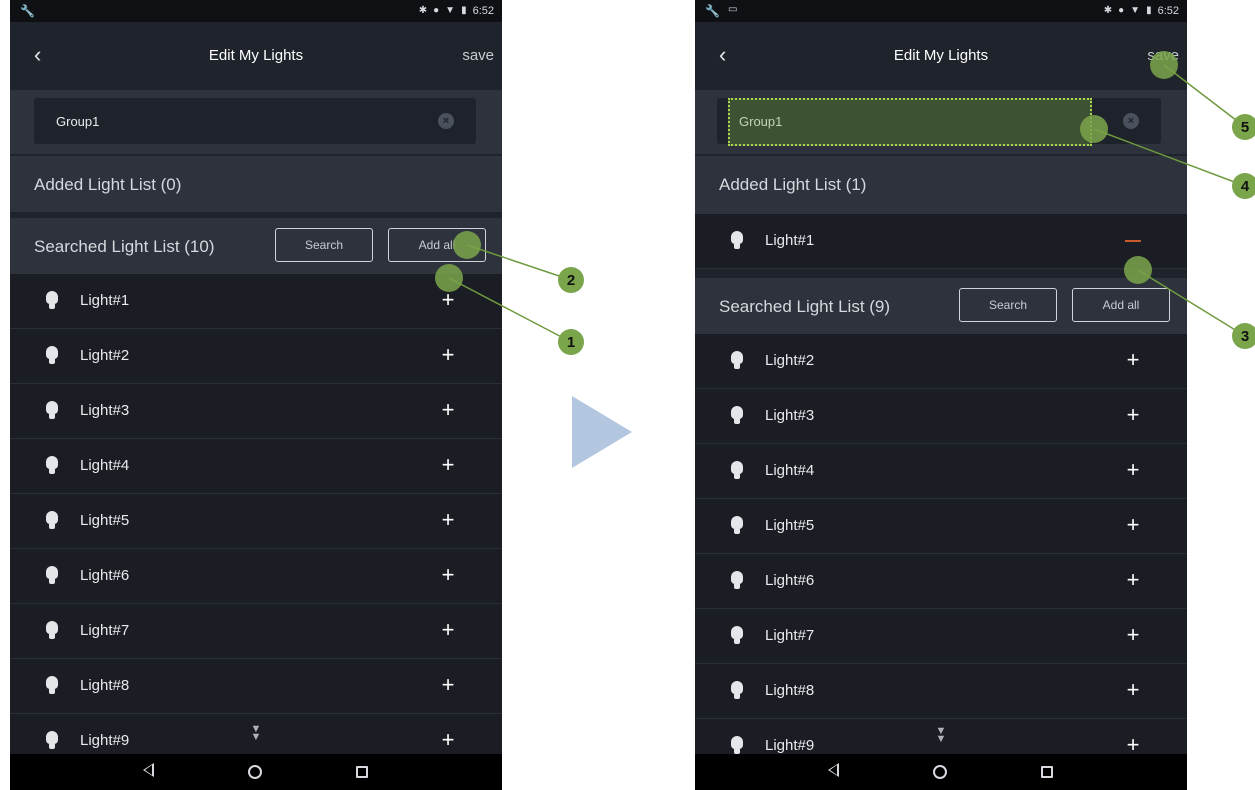  Describe the element at coordinates (1133, 241) in the screenshot. I see `remove-light-button` at that location.